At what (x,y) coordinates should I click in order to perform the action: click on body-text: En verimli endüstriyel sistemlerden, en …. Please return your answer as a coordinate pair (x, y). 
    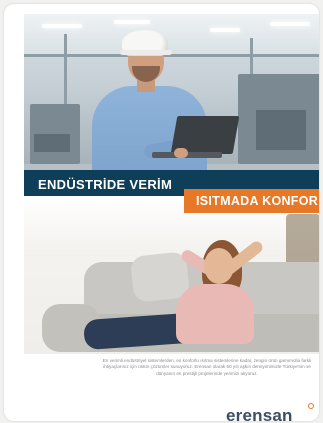
    Looking at the image, I should click on (207, 367).